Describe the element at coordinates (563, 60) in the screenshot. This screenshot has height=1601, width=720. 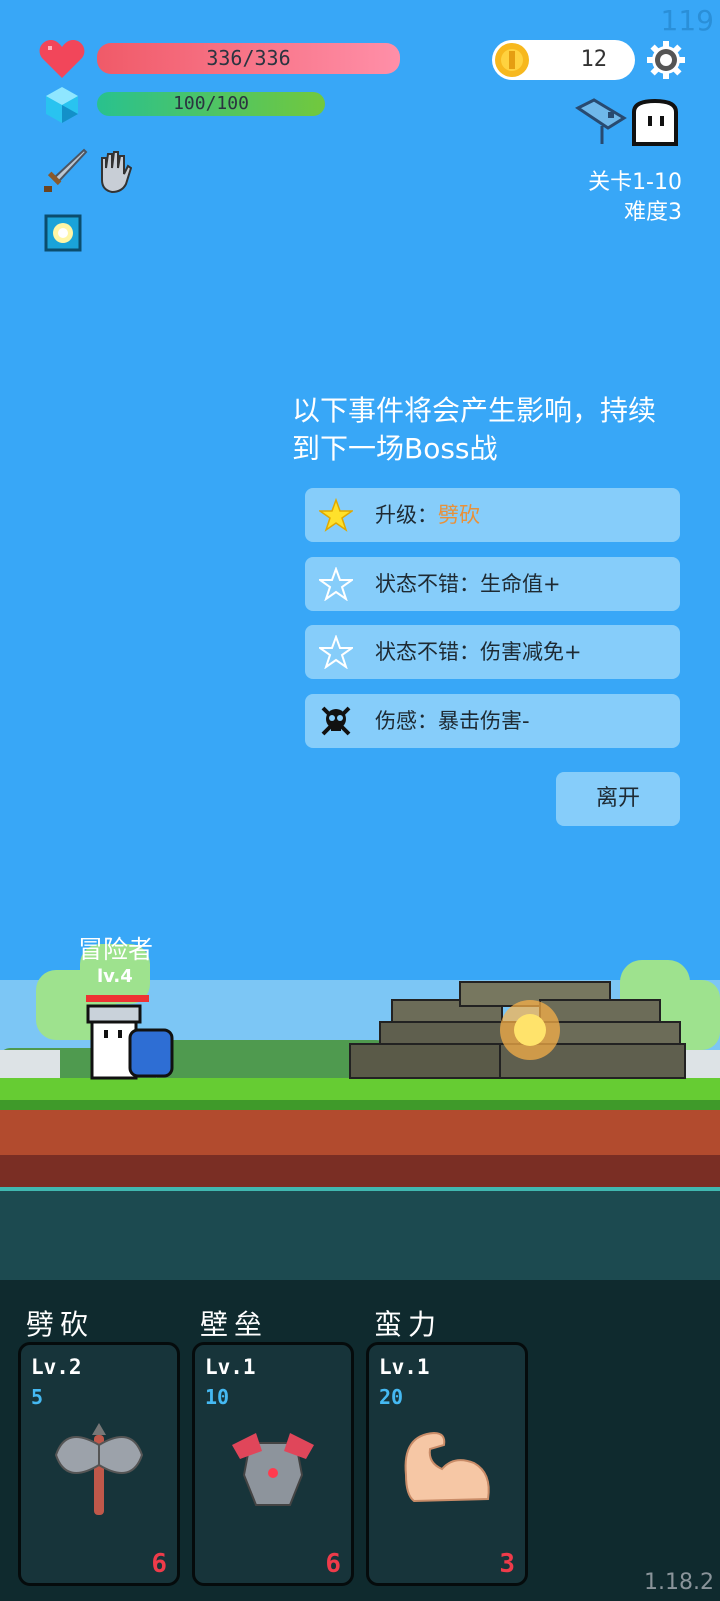
I see `coin-counter: 12` at that location.